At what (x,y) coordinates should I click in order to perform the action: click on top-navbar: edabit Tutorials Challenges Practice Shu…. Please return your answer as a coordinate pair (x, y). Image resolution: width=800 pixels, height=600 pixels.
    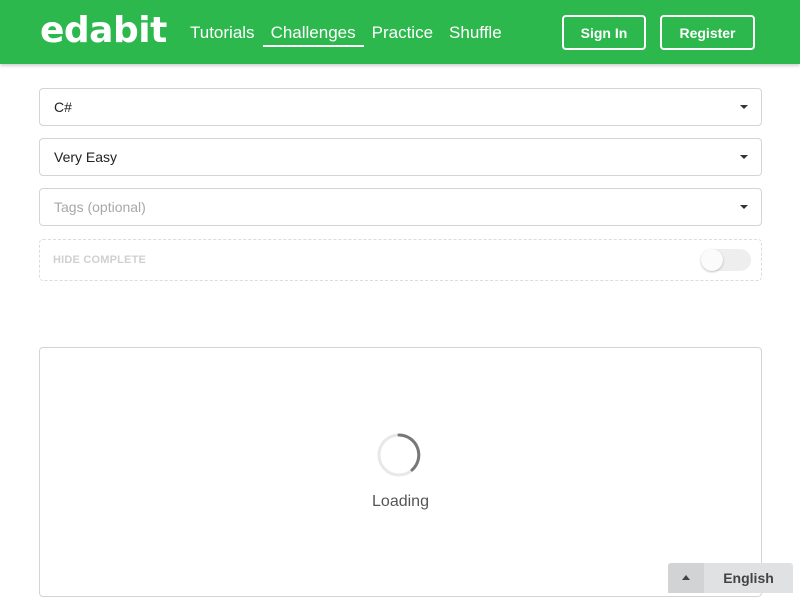
    Looking at the image, I should click on (400, 32).